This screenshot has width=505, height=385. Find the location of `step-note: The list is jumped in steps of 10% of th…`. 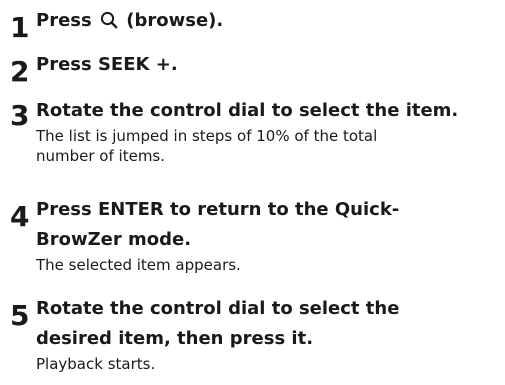

step-note: The list is jumped in steps of 10% of th… is located at coordinates (207, 136).